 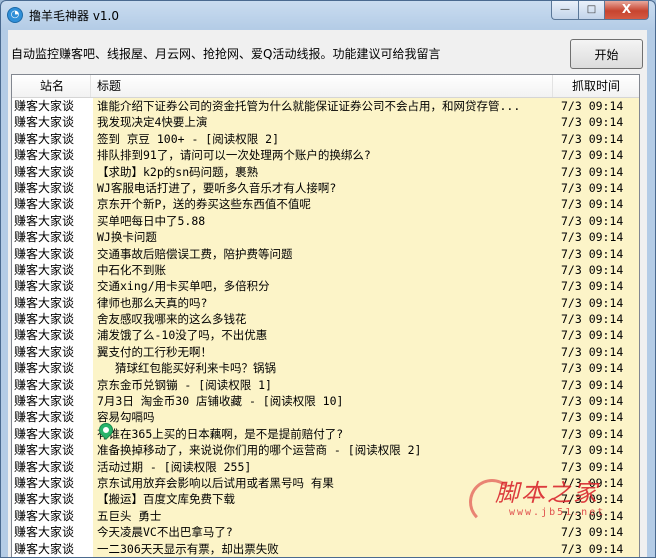 I want to click on start-button: 开始, so click(x=606, y=54).